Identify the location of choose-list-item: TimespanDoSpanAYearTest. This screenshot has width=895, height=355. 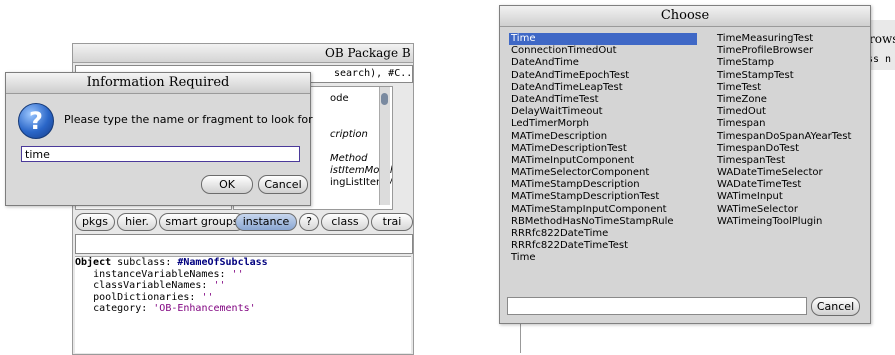
(783, 137).